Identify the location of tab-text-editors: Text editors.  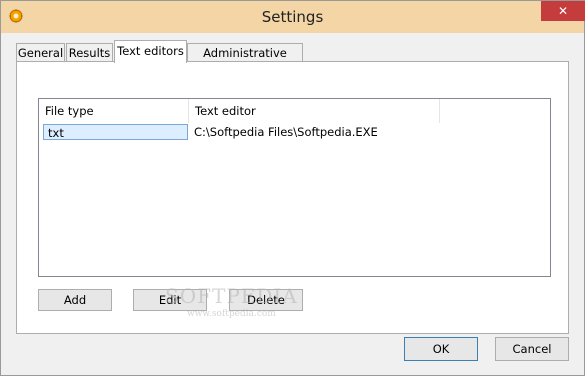
(150, 51).